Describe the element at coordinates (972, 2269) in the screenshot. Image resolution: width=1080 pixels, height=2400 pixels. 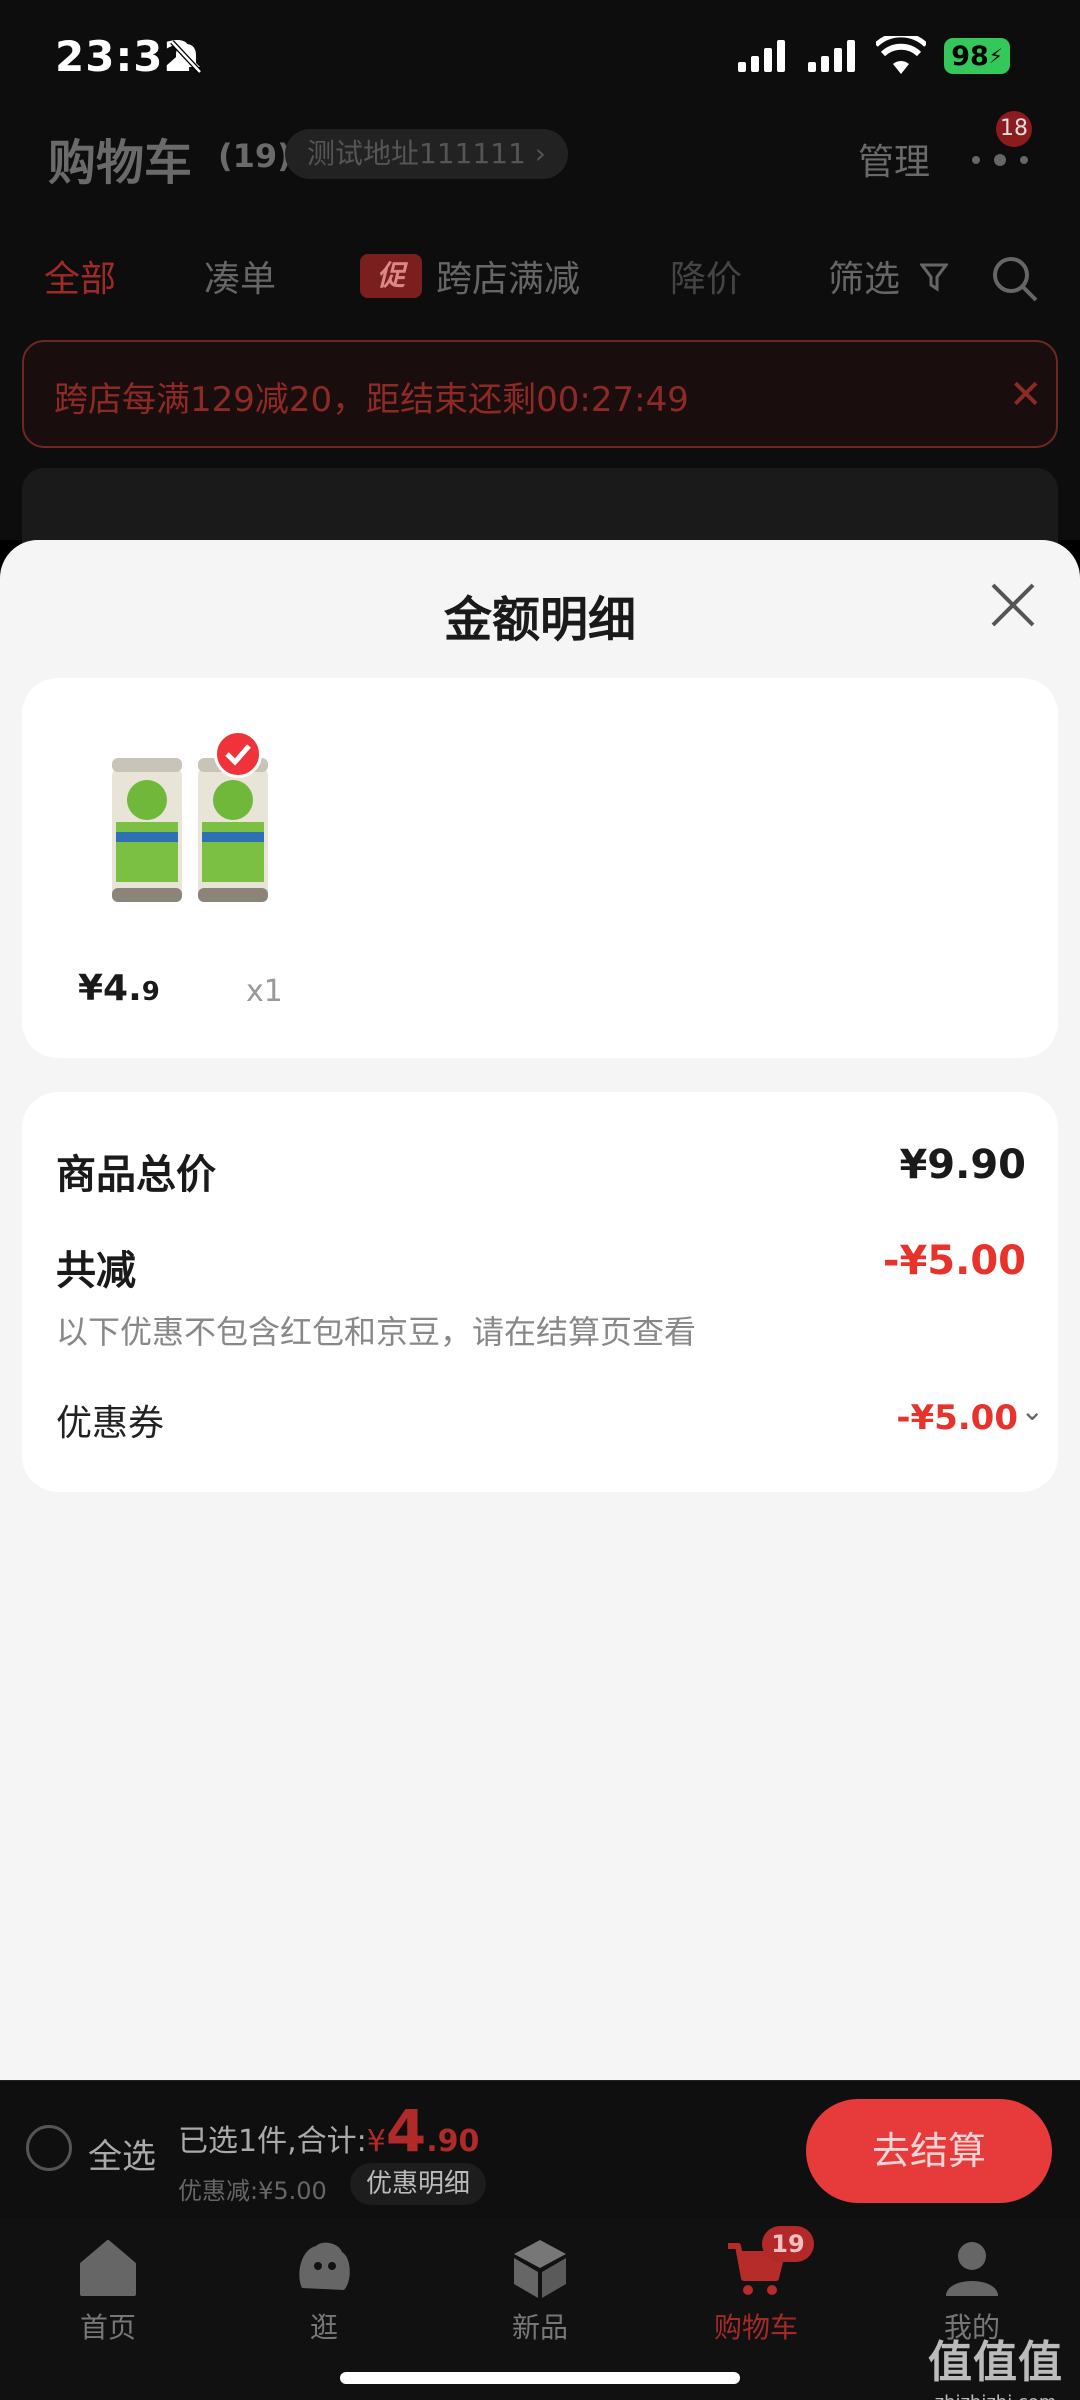
I see `profile-icon` at that location.